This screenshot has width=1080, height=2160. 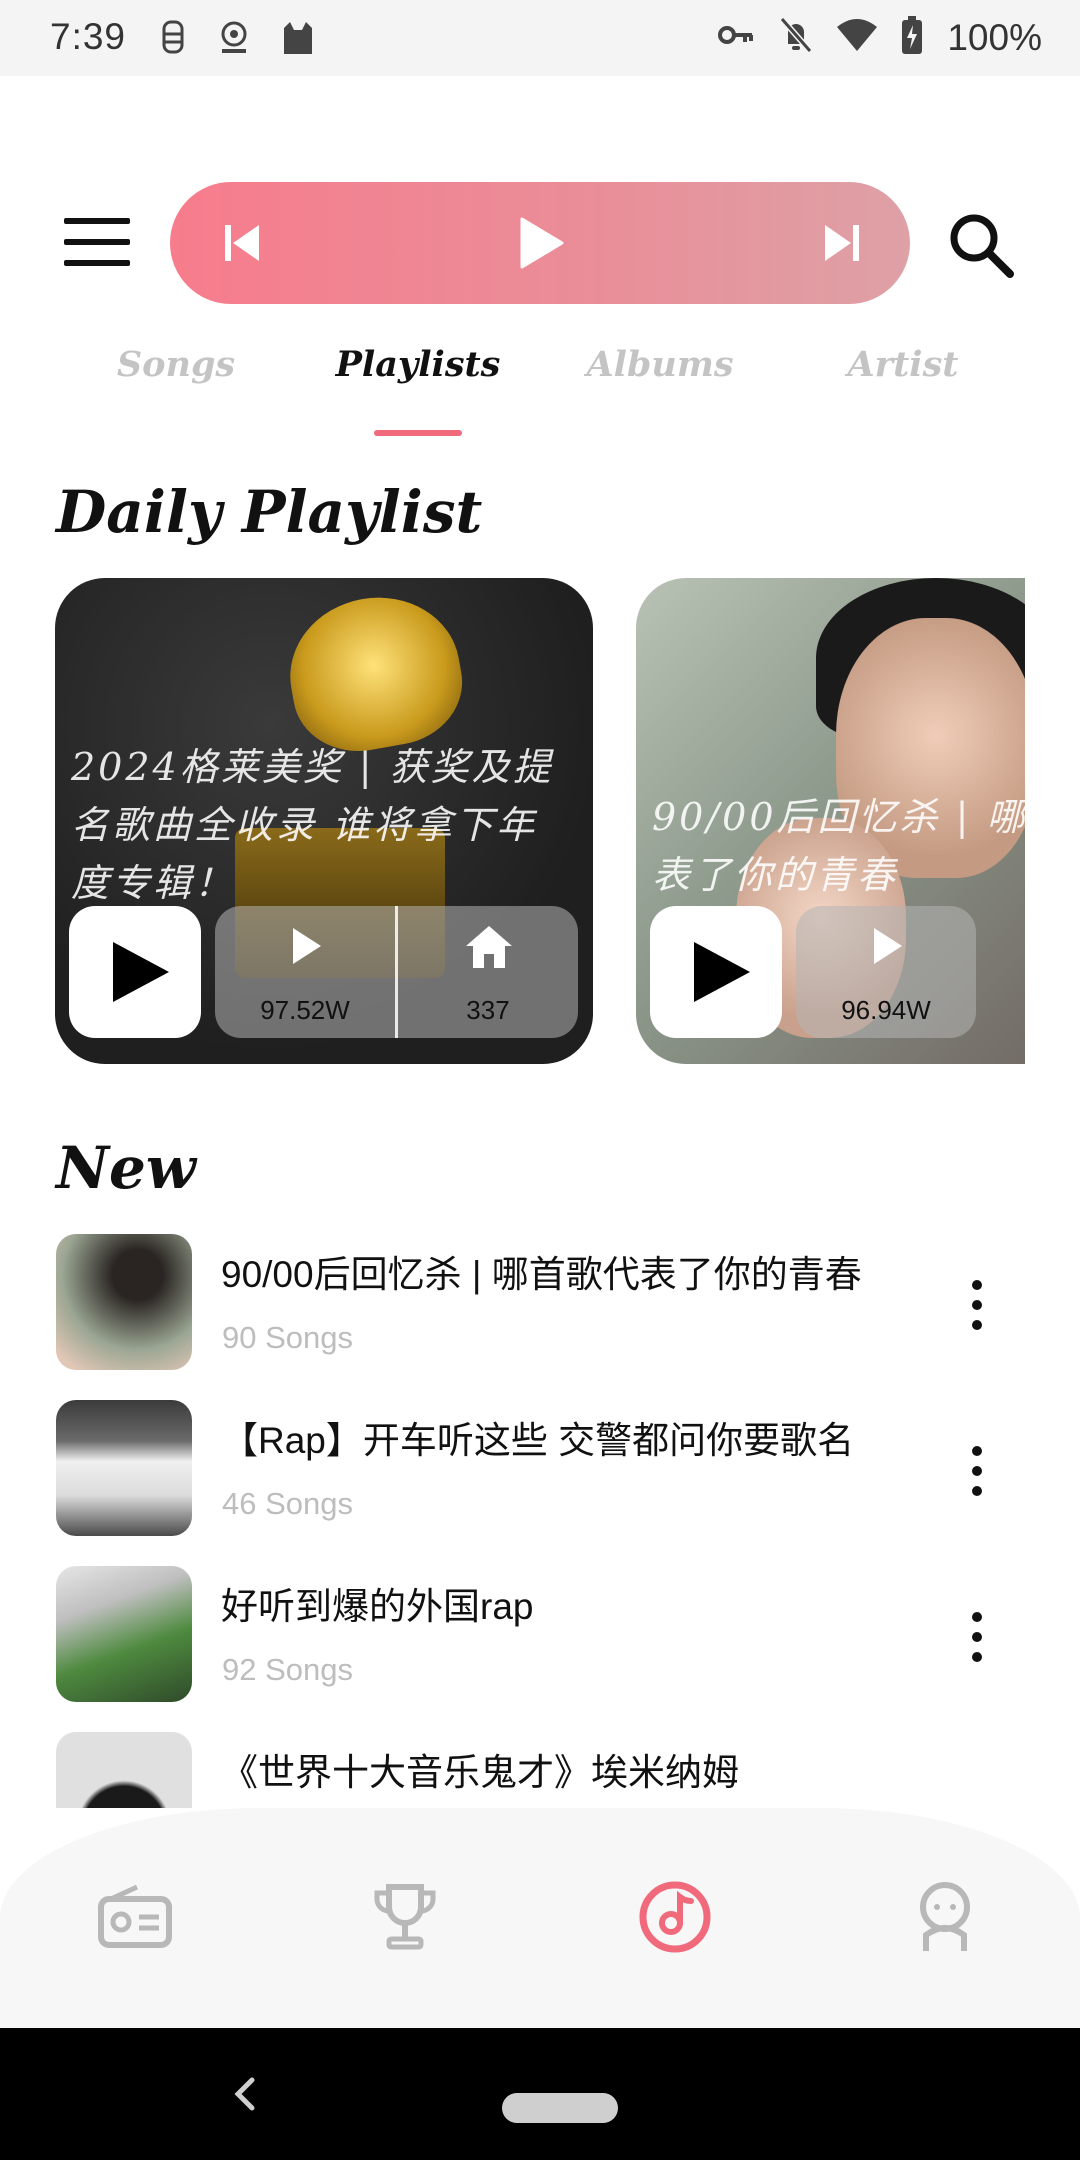 I want to click on list-item: 《世界十大音乐鬼才》埃米纳姆, so click(x=540, y=1770).